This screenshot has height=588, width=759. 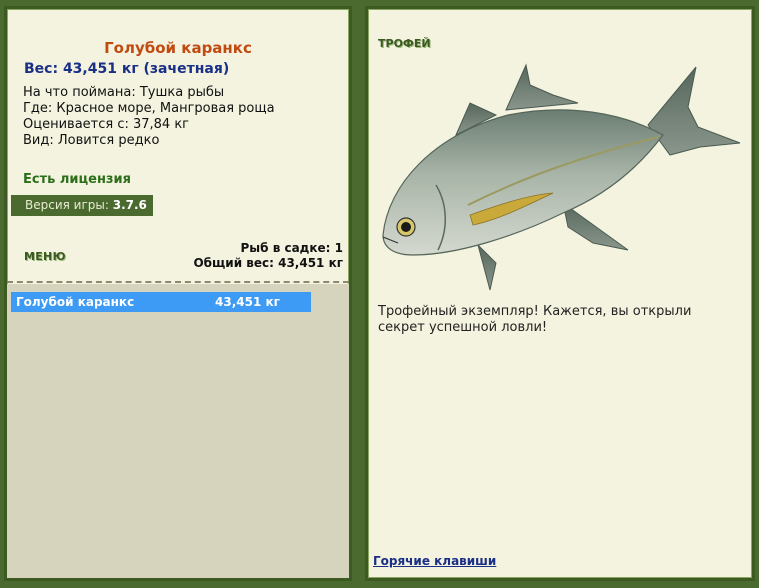 What do you see at coordinates (161, 302) in the screenshot?
I see `cage-list-item: Голубой каранкс 43,451 кг` at bounding box center [161, 302].